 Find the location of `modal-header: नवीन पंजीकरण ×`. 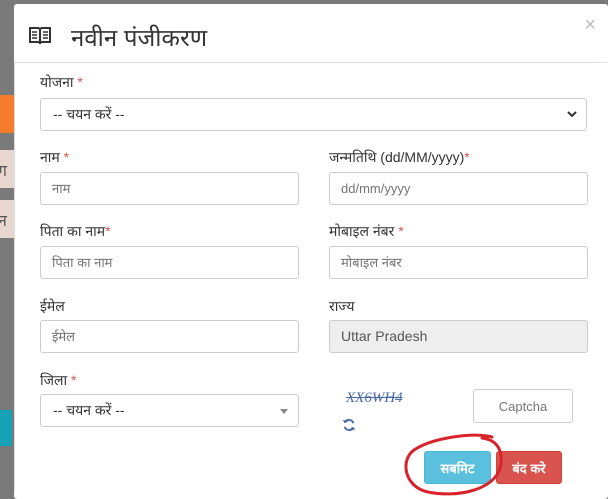

modal-header: नवीन पंजीकरण × is located at coordinates (311, 33).